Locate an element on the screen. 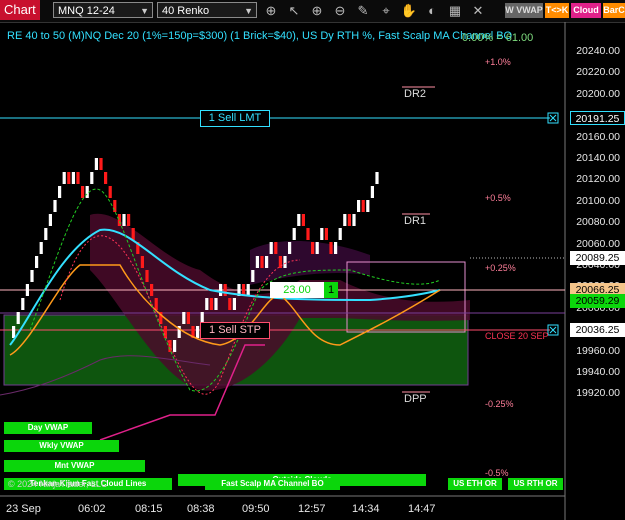  grid-icon: ▦ is located at coordinates (455, 10).